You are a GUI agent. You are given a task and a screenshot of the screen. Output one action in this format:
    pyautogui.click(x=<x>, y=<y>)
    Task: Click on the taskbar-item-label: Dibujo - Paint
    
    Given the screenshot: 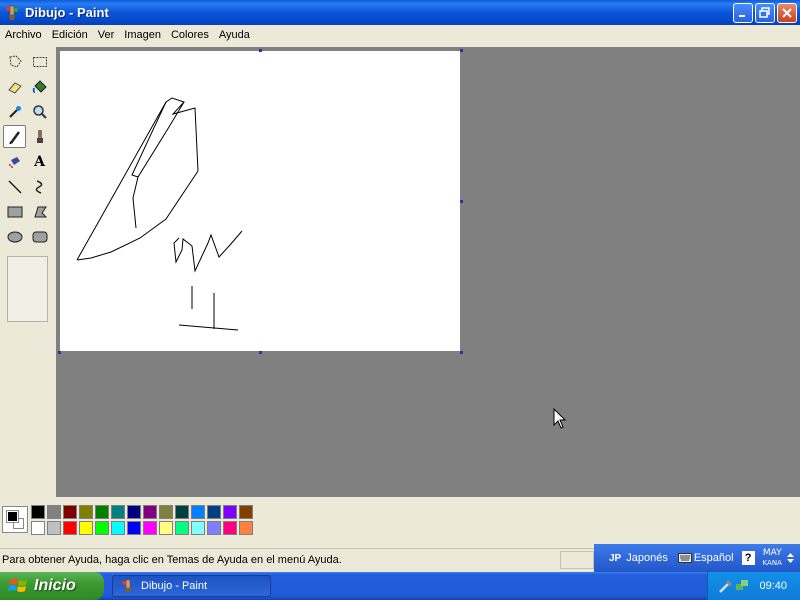 What is the action you would take?
    pyautogui.click(x=174, y=586)
    